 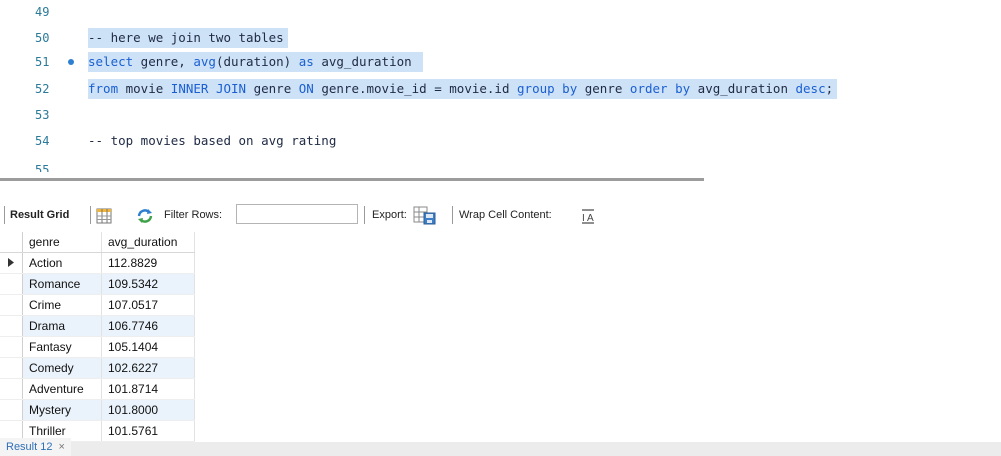 I want to click on result-tab-bar: Result 12 ×, so click(x=500, y=447).